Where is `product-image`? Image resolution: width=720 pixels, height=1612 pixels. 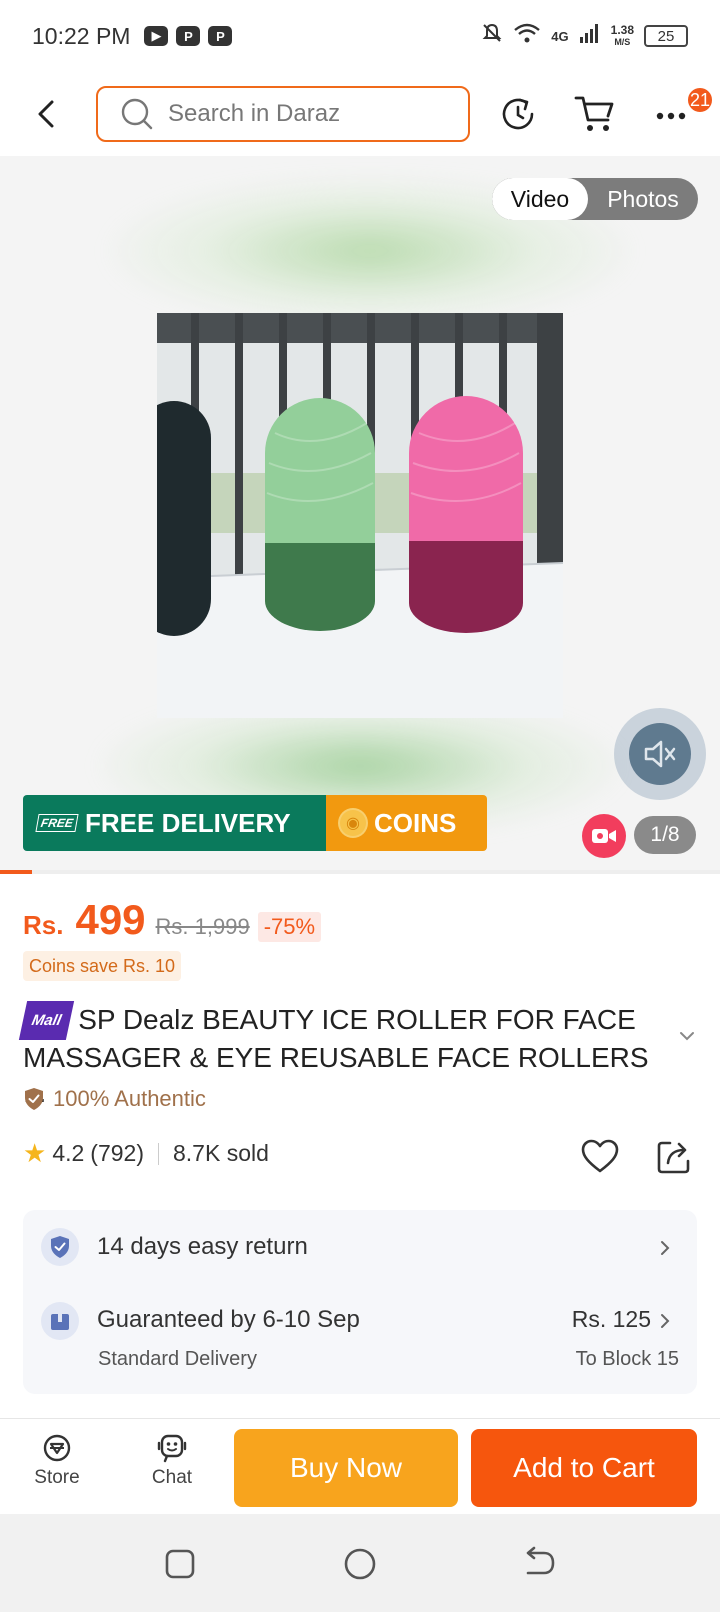
product-image is located at coordinates (360, 515).